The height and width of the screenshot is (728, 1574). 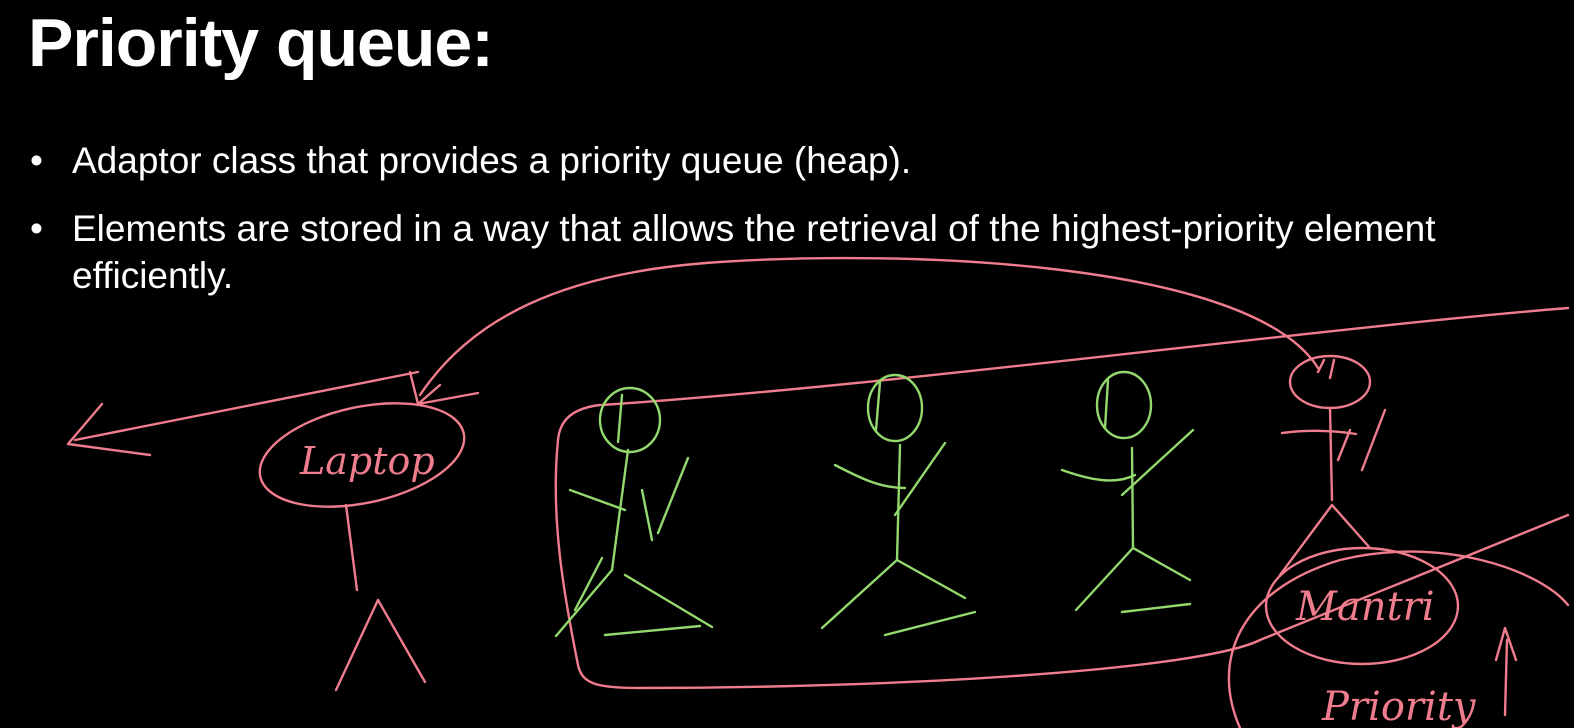 I want to click on curve-arrow-to-laptop, so click(x=869, y=326).